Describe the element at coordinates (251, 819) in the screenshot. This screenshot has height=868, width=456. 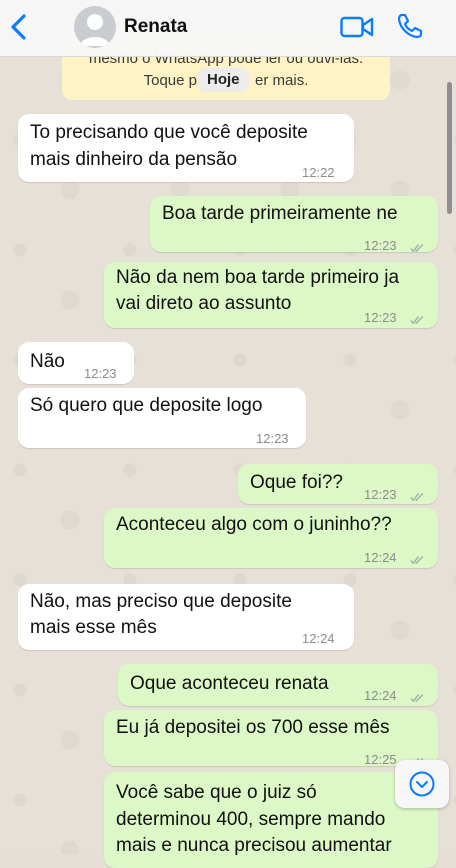
I see `message-text: determinou 400, sempre mando` at that location.